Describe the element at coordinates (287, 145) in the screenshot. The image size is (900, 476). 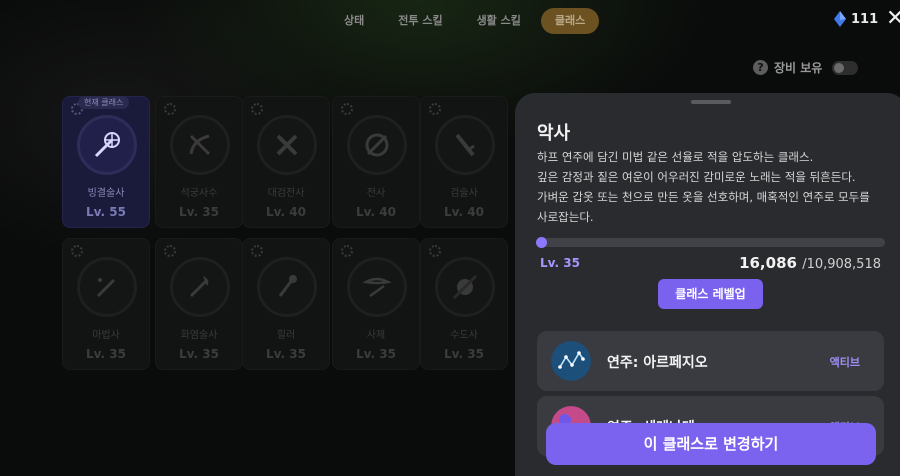
I see `greatsword-icon` at that location.